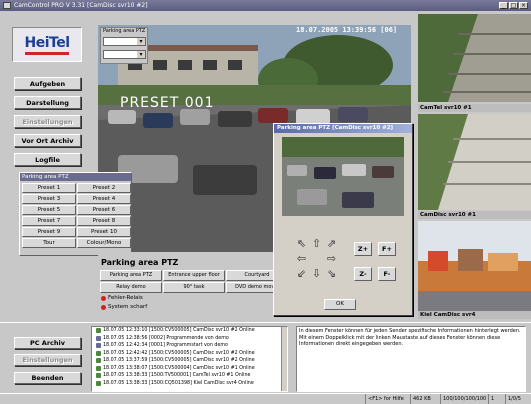  I want to click on zoom-out-button: Z-, so click(363, 274).